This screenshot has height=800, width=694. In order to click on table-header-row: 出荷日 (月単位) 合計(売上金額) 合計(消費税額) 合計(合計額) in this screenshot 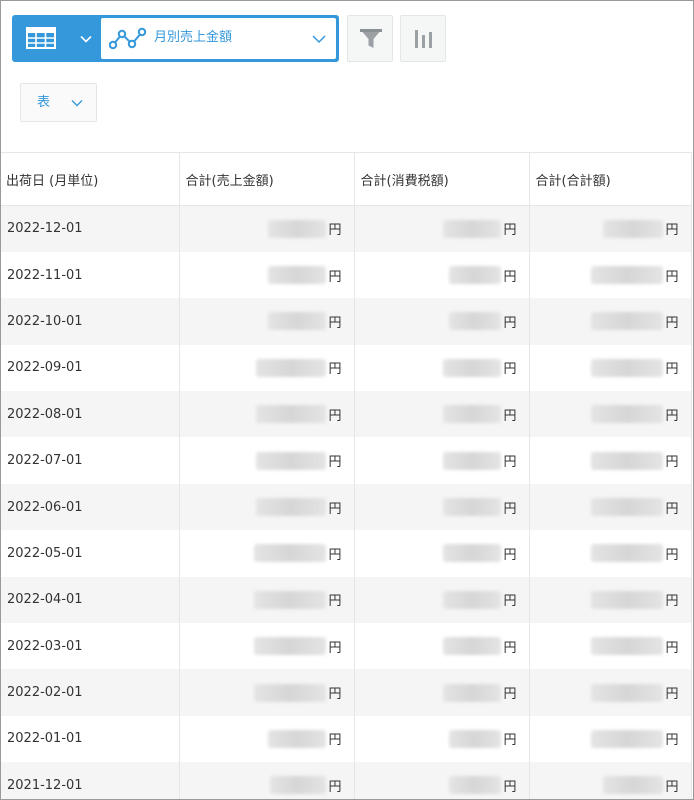, I will do `click(346, 179)`.